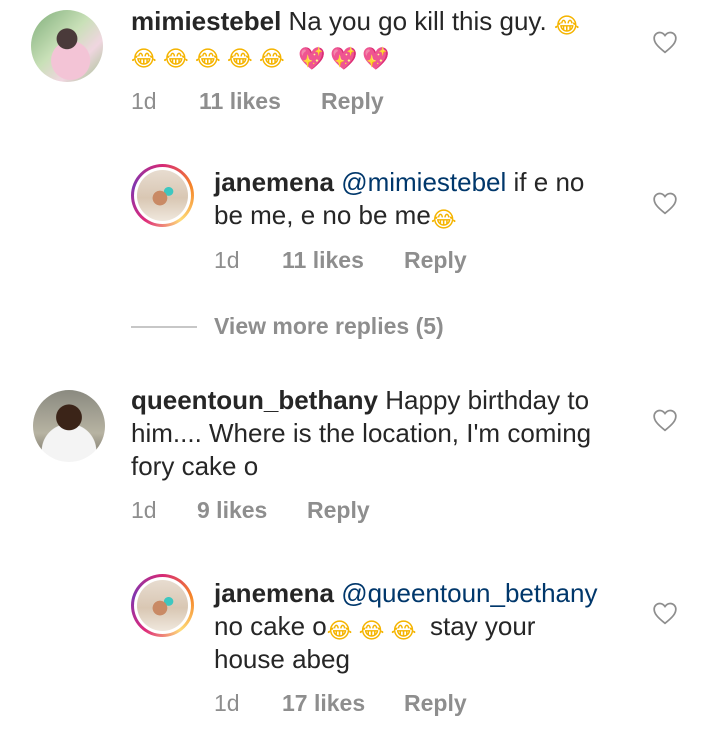  What do you see at coordinates (323, 703) in the screenshot?
I see `comment-likes: 17 likes` at bounding box center [323, 703].